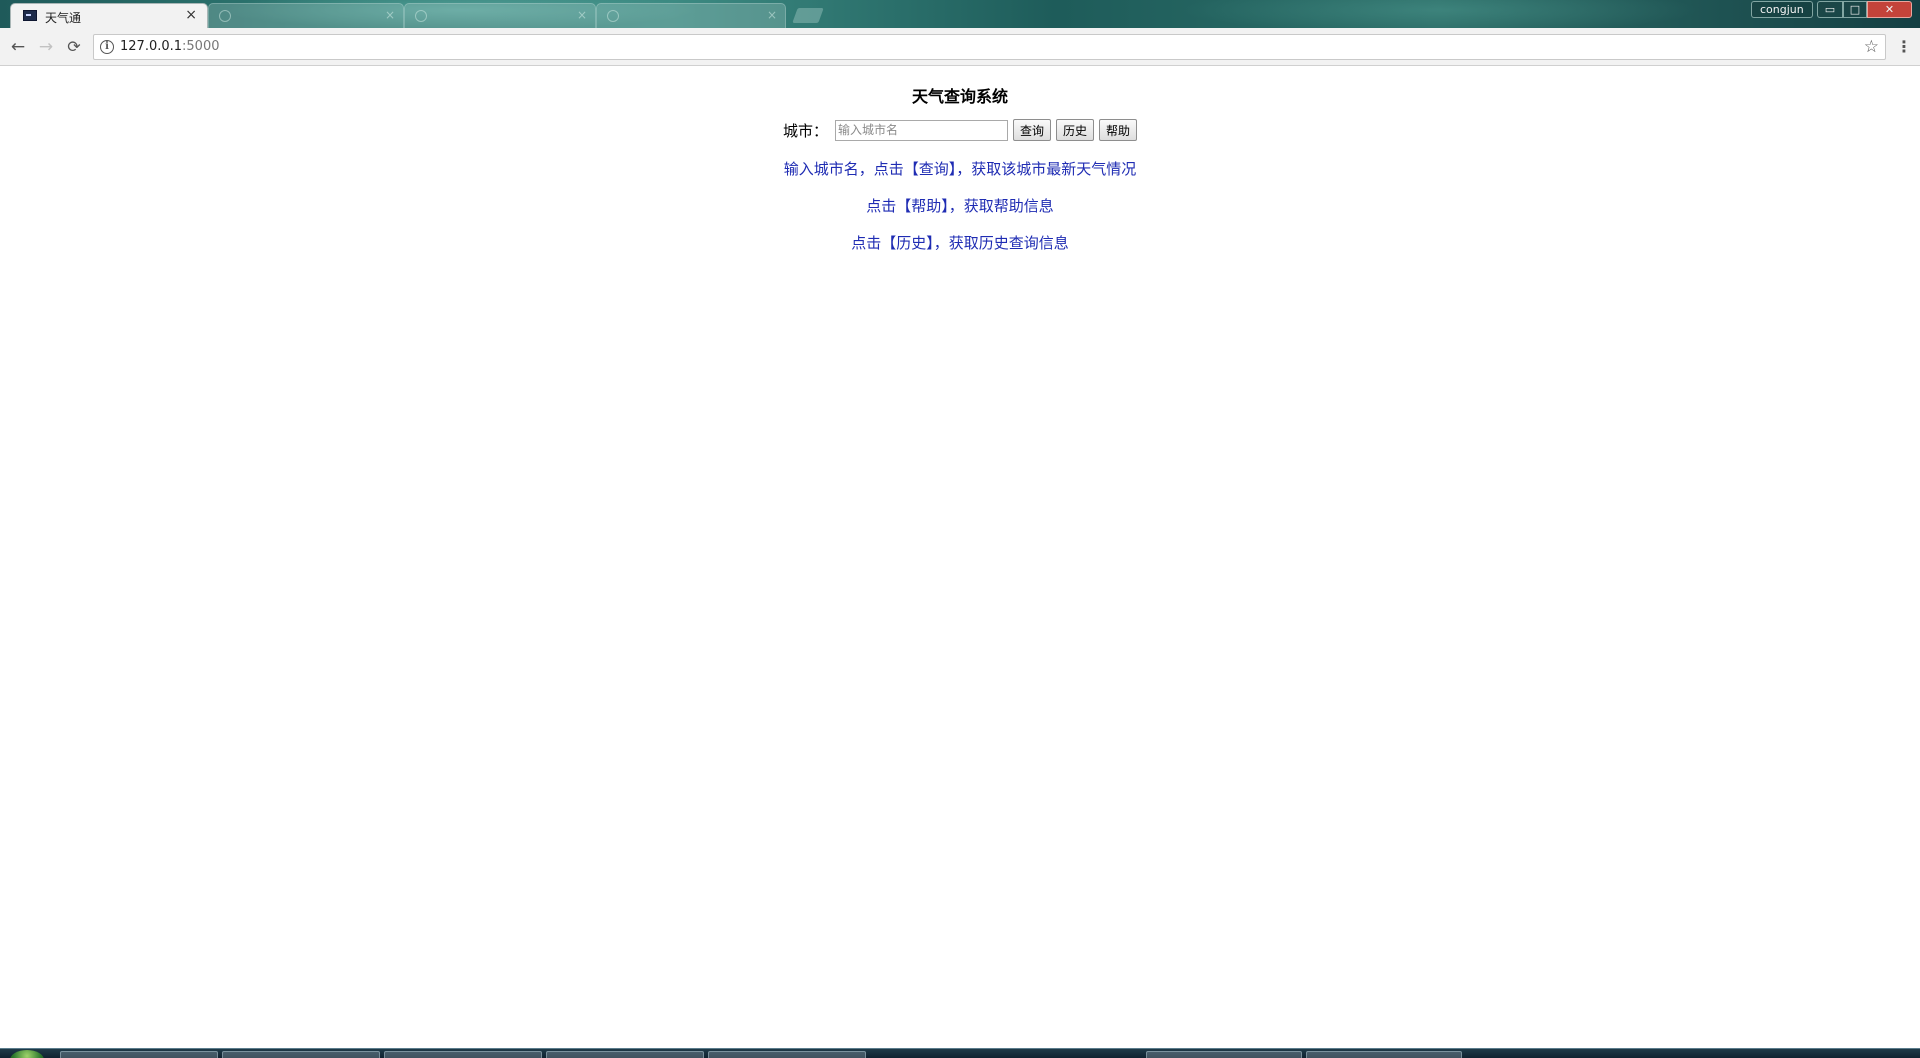 Image resolution: width=1920 pixels, height=1058 pixels. What do you see at coordinates (1031, 130) in the screenshot?
I see `query-button: 查询` at bounding box center [1031, 130].